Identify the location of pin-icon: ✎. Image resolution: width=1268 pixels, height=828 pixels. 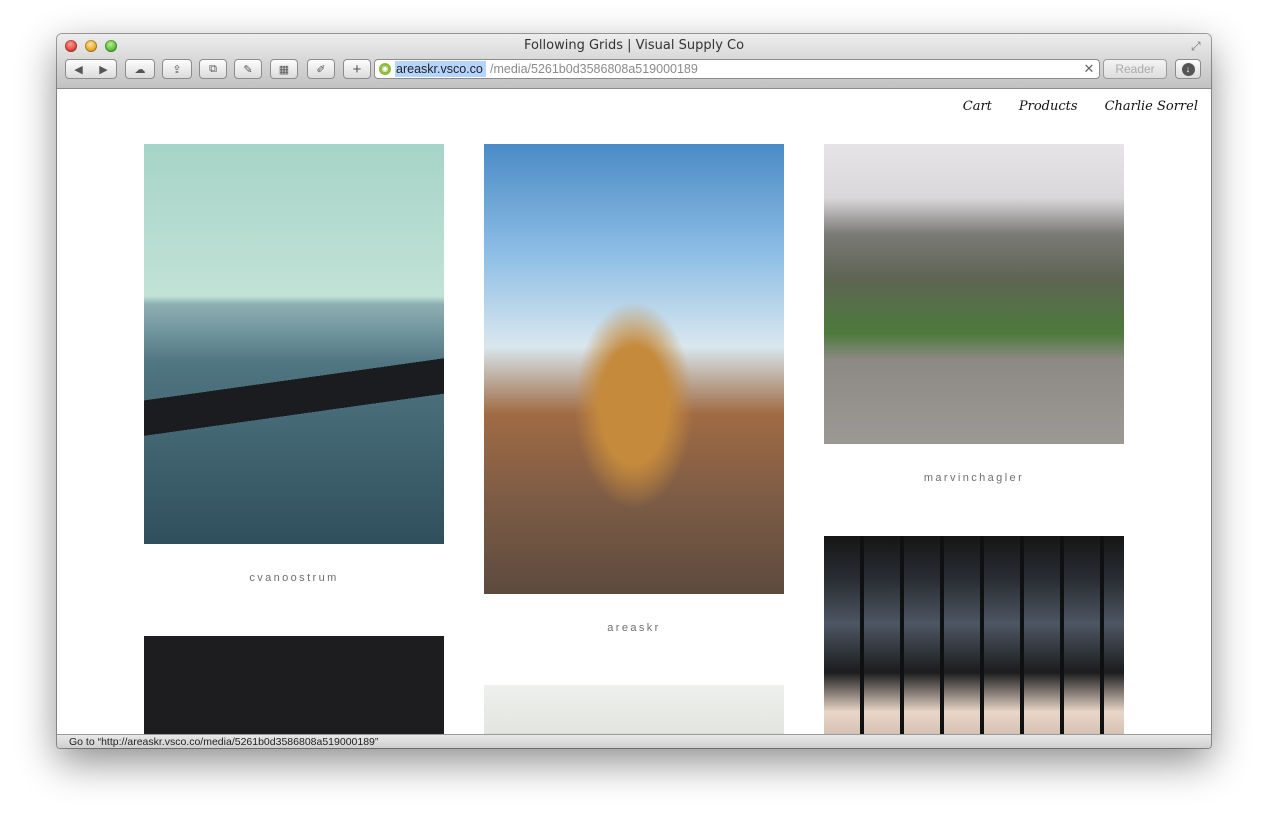
(248, 69).